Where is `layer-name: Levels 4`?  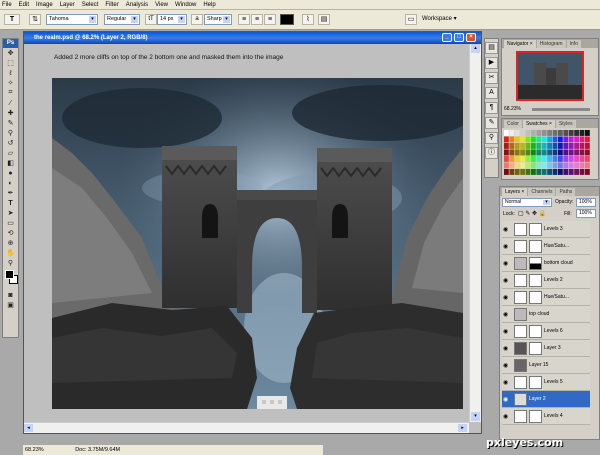 layer-name: Levels 4 is located at coordinates (553, 416).